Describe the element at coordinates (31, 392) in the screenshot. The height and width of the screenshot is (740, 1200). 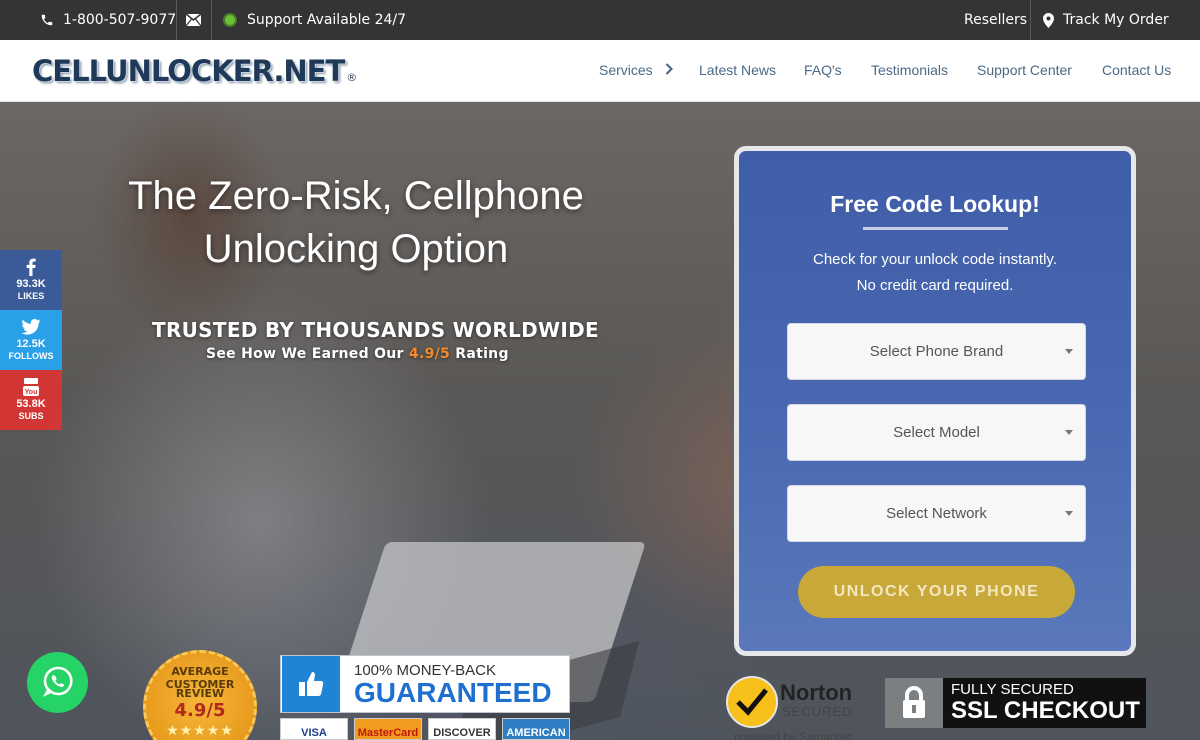
I see `svg-text: You` at that location.